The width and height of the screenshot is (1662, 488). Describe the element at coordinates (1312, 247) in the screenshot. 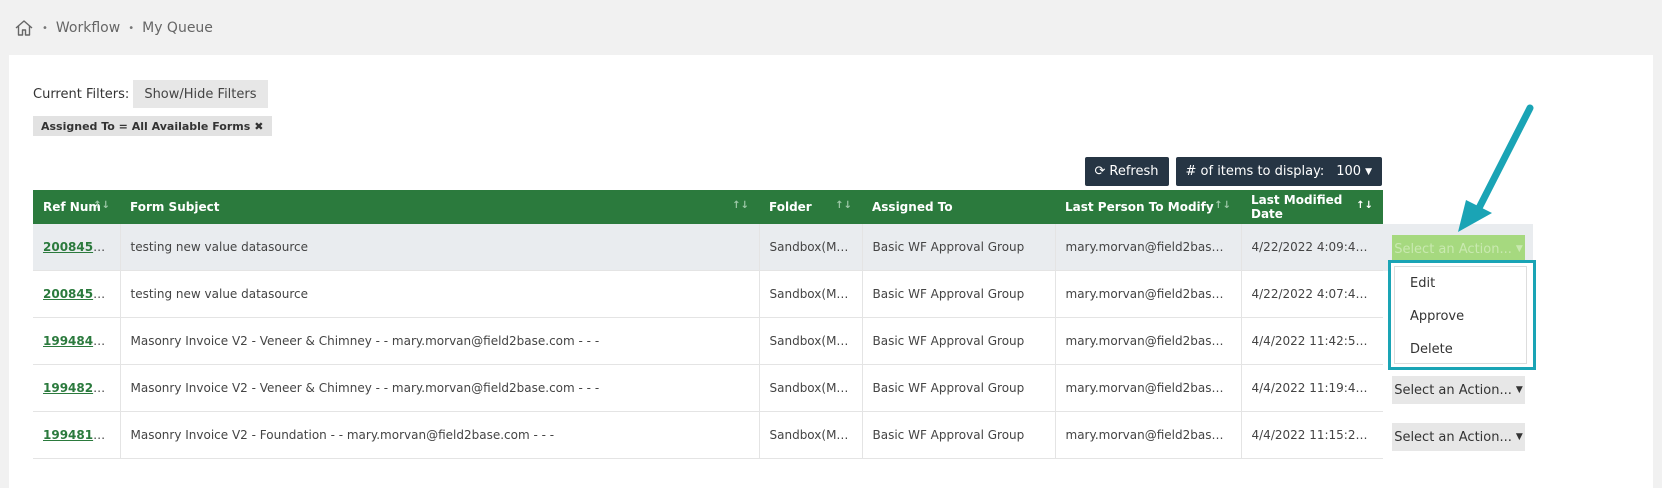

I see `last-modified-date-cell: 4/22/2022 4:09:40 PM` at that location.